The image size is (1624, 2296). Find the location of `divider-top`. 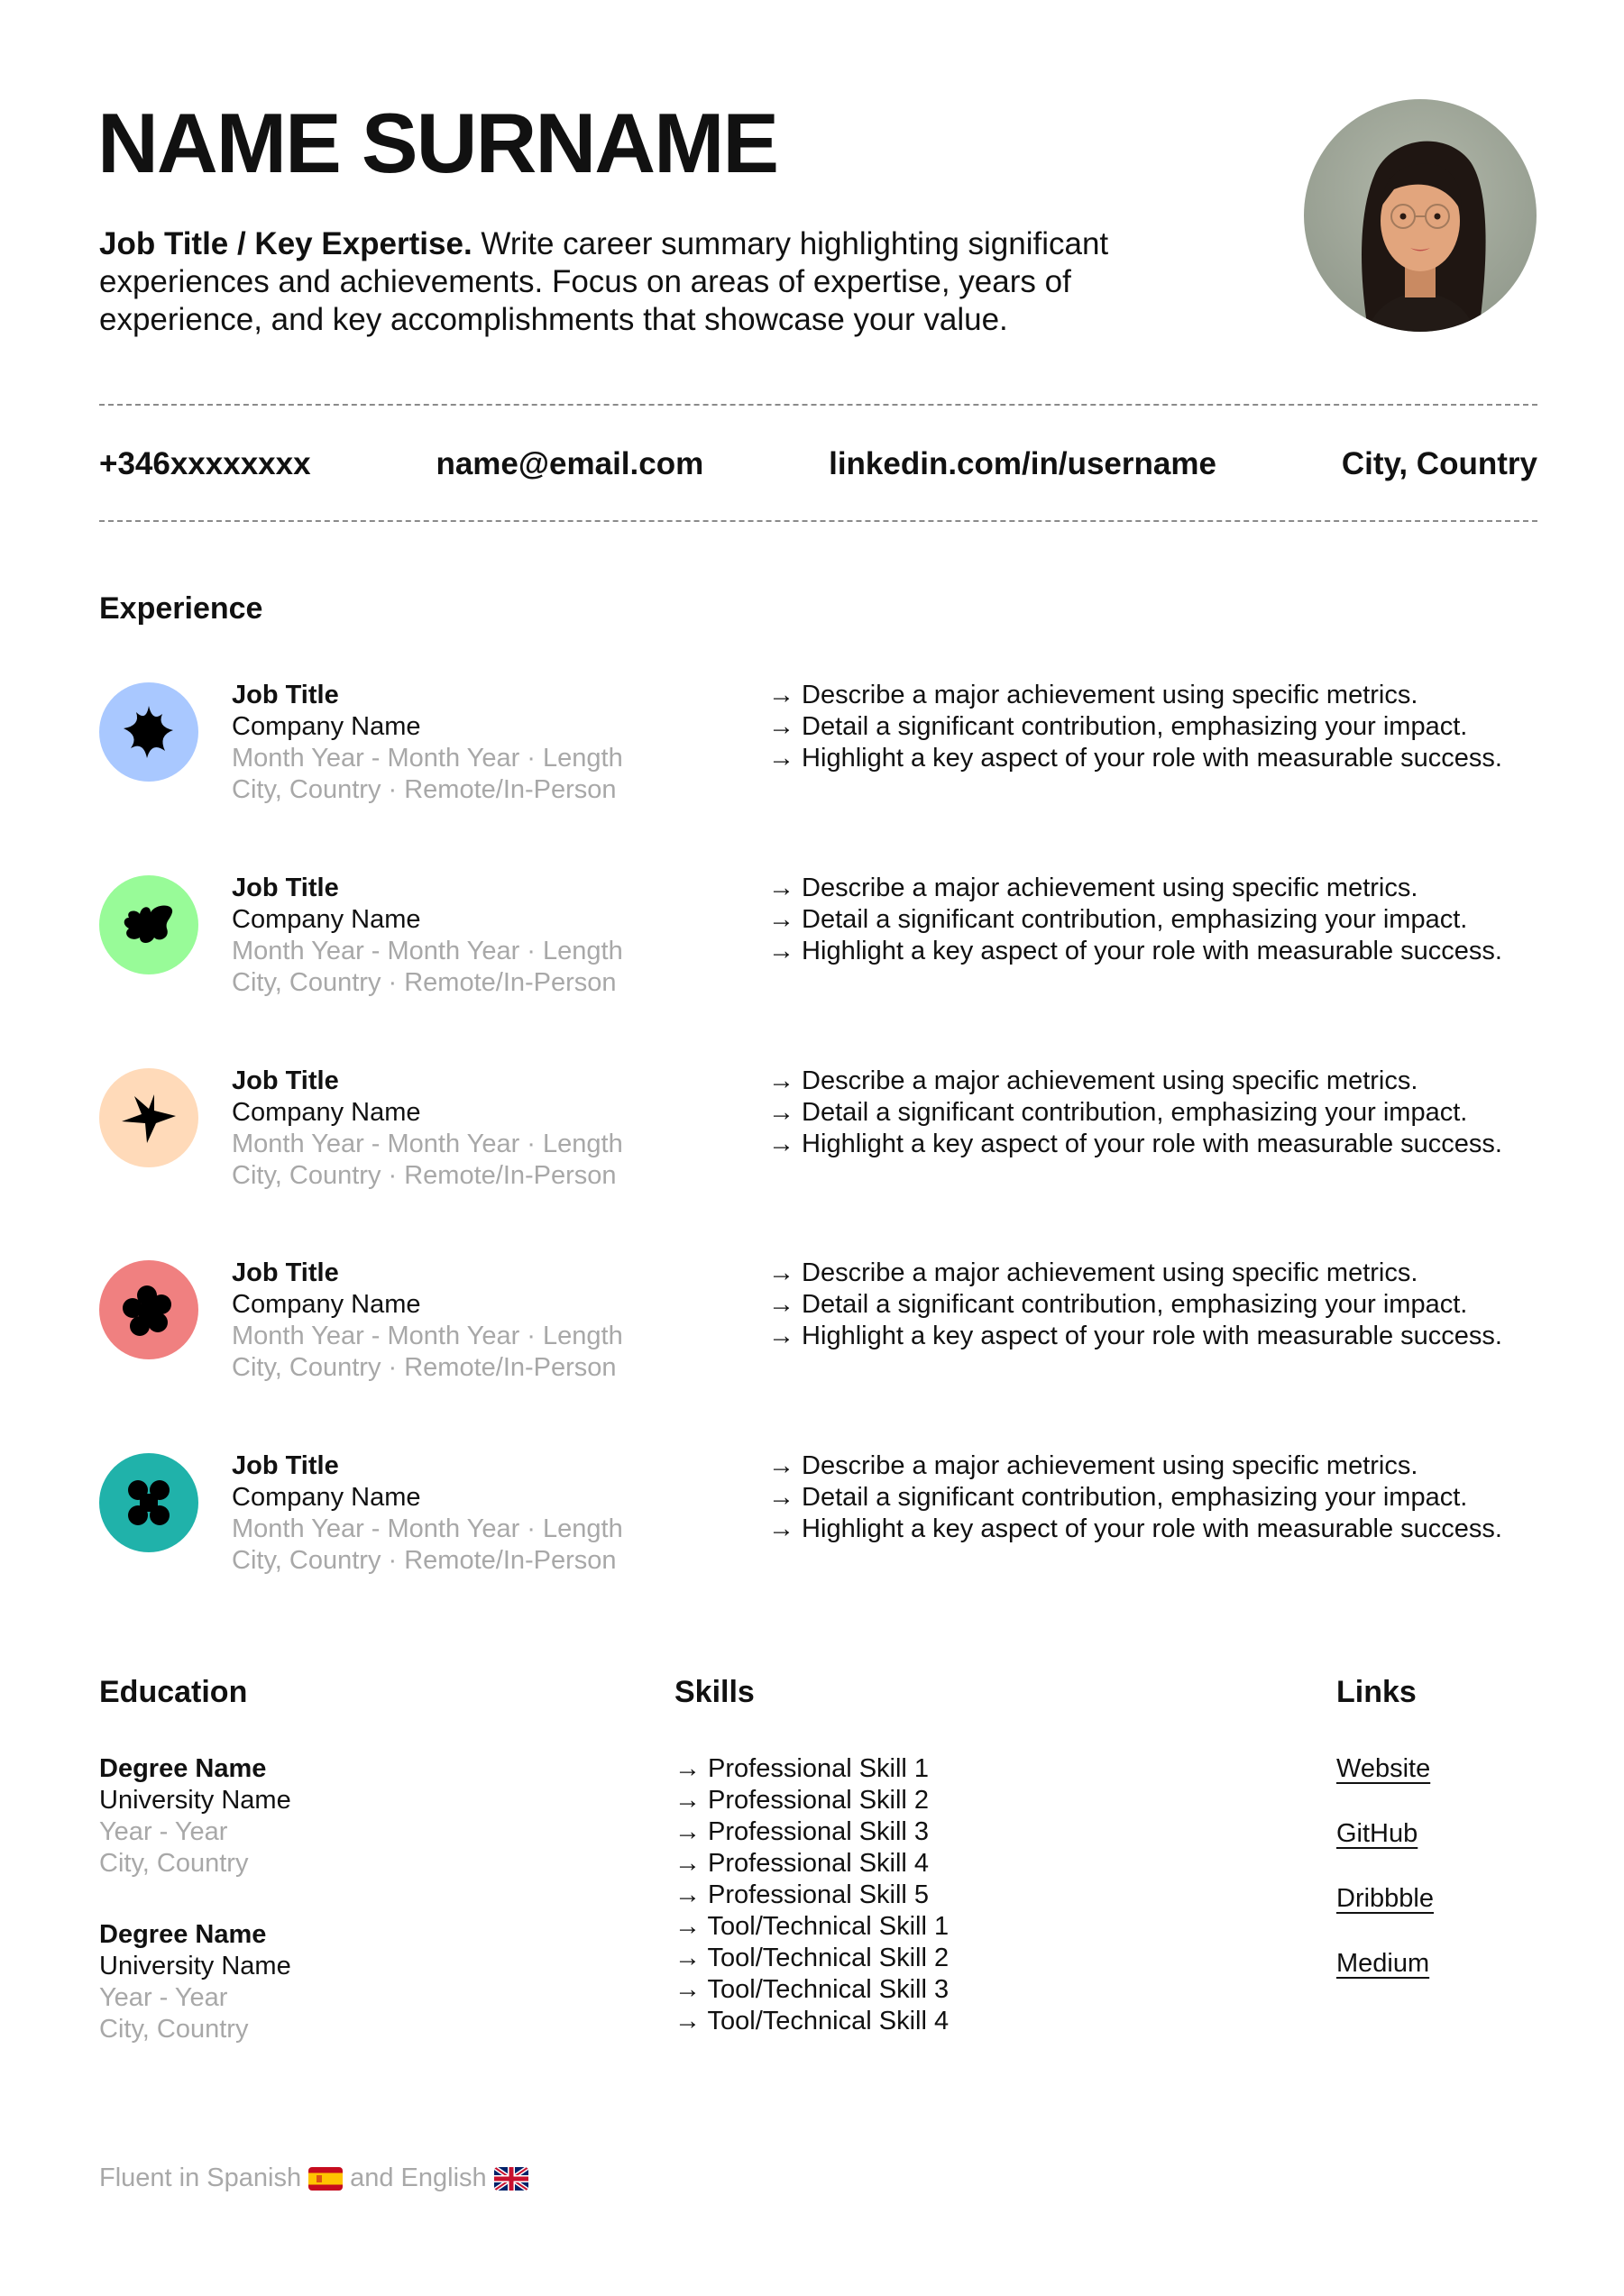

divider-top is located at coordinates (818, 405).